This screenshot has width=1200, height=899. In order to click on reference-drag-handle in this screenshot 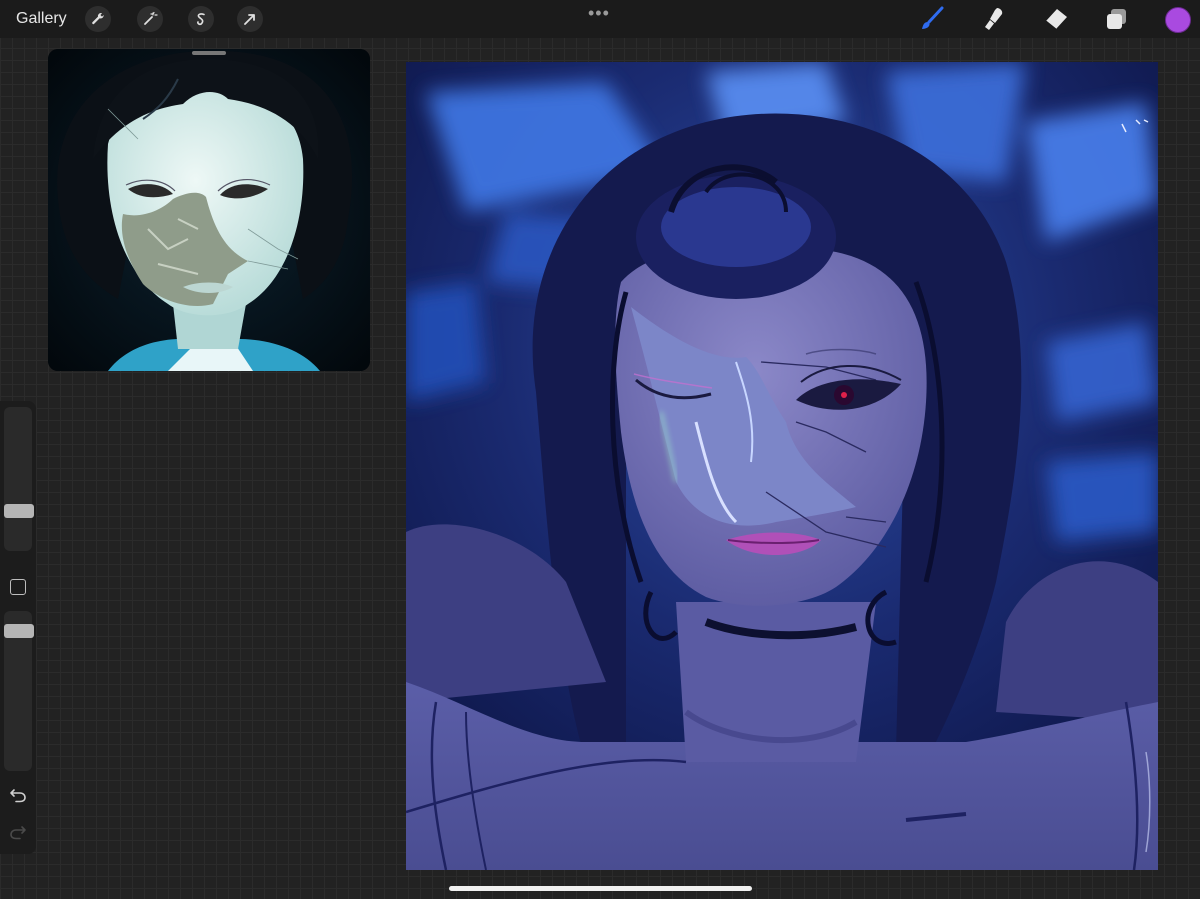, I will do `click(209, 53)`.